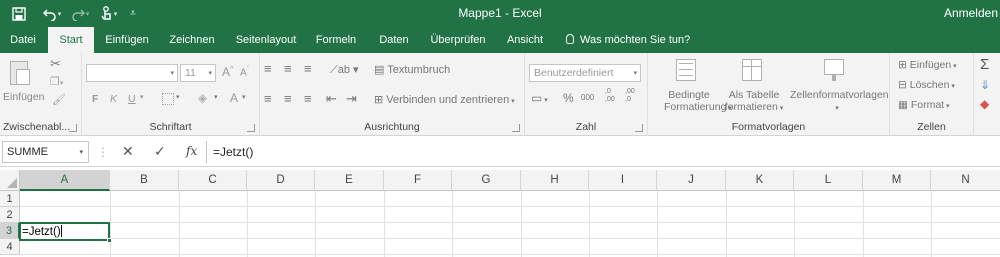 This screenshot has width=1000, height=257. What do you see at coordinates (109, 240) in the screenshot?
I see `fill-handle` at bounding box center [109, 240].